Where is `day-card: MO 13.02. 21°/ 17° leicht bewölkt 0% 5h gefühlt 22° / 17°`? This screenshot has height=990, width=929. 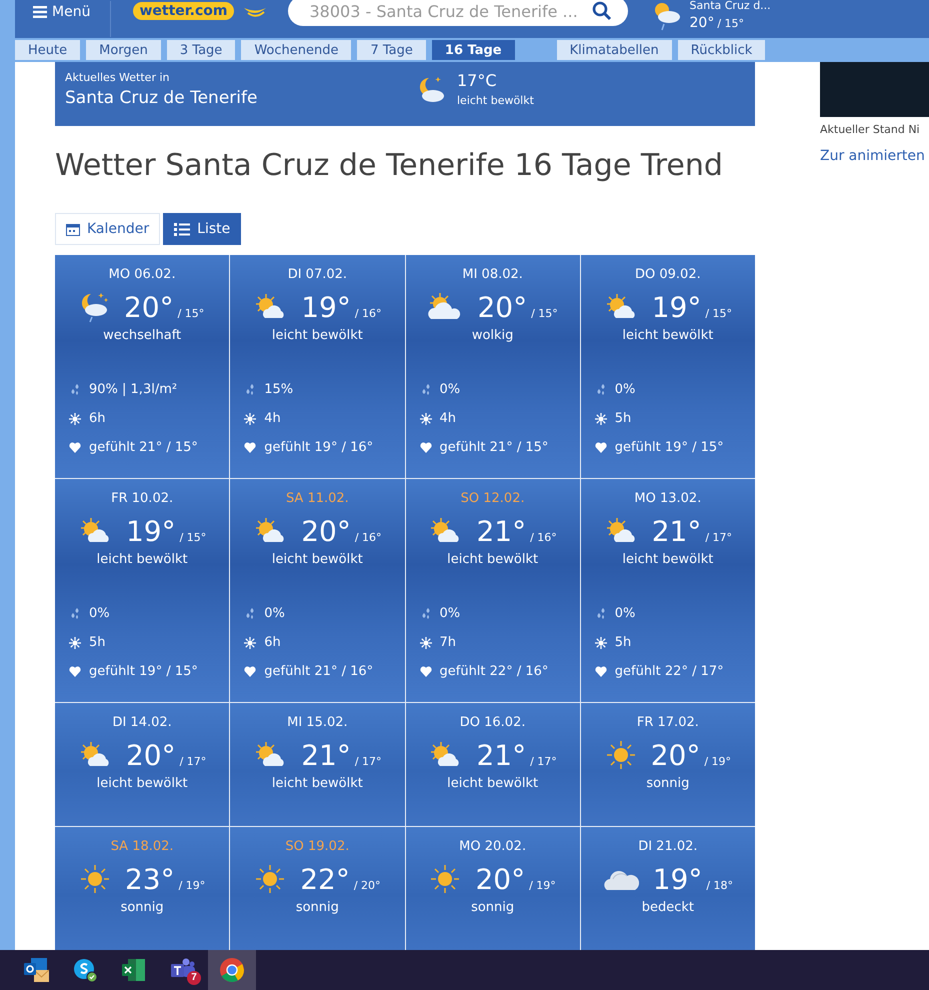 day-card: MO 13.02. 21°/ 17° leicht bewölkt 0% 5h gefühlt 22° / 17° is located at coordinates (667, 590).